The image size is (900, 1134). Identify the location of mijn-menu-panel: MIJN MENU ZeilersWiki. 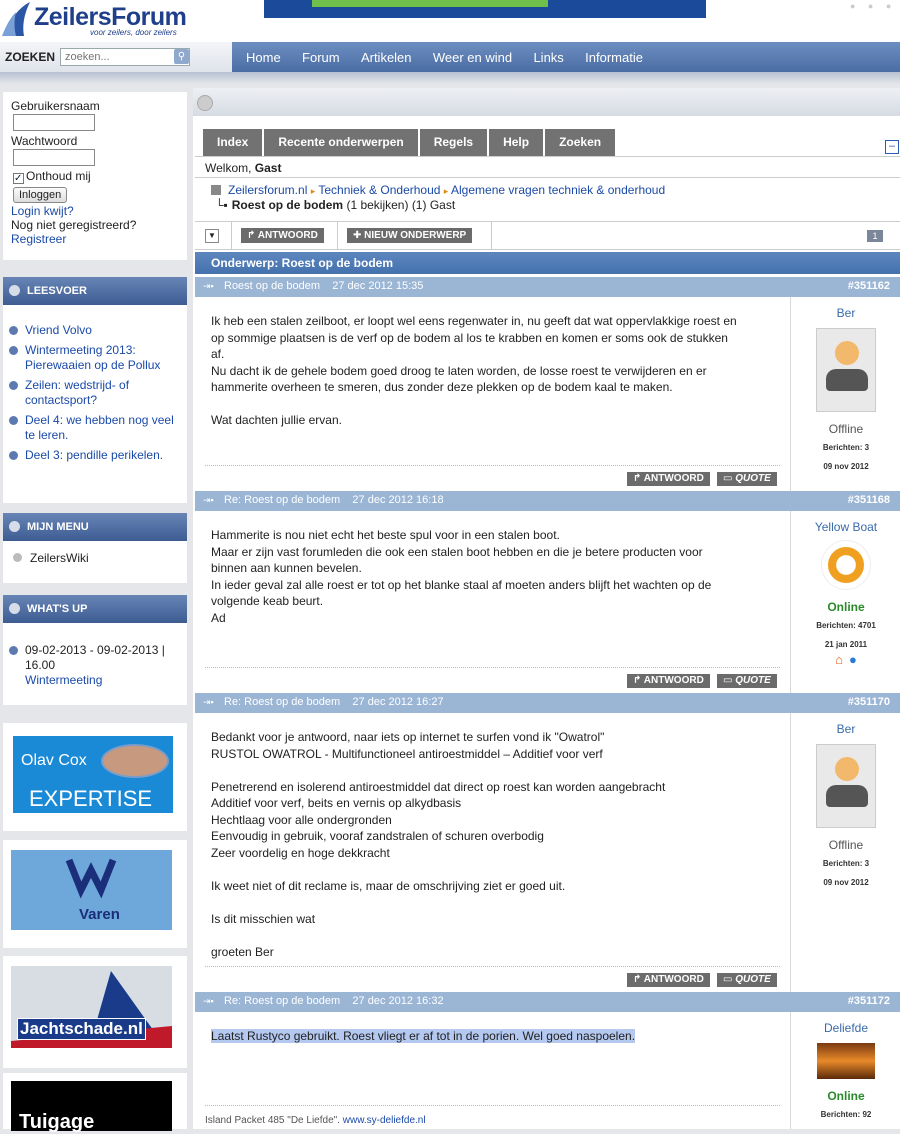
(95, 548).